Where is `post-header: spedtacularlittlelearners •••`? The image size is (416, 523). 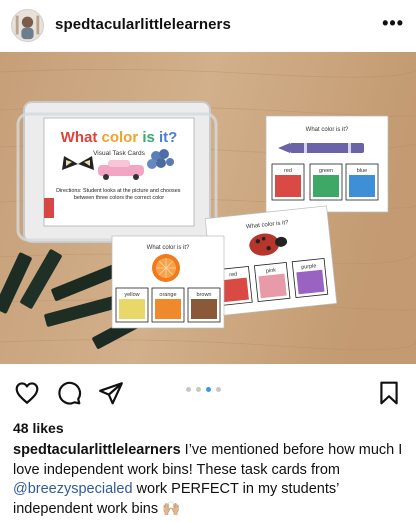 post-header: spedtacularlittlelearners ••• is located at coordinates (208, 26).